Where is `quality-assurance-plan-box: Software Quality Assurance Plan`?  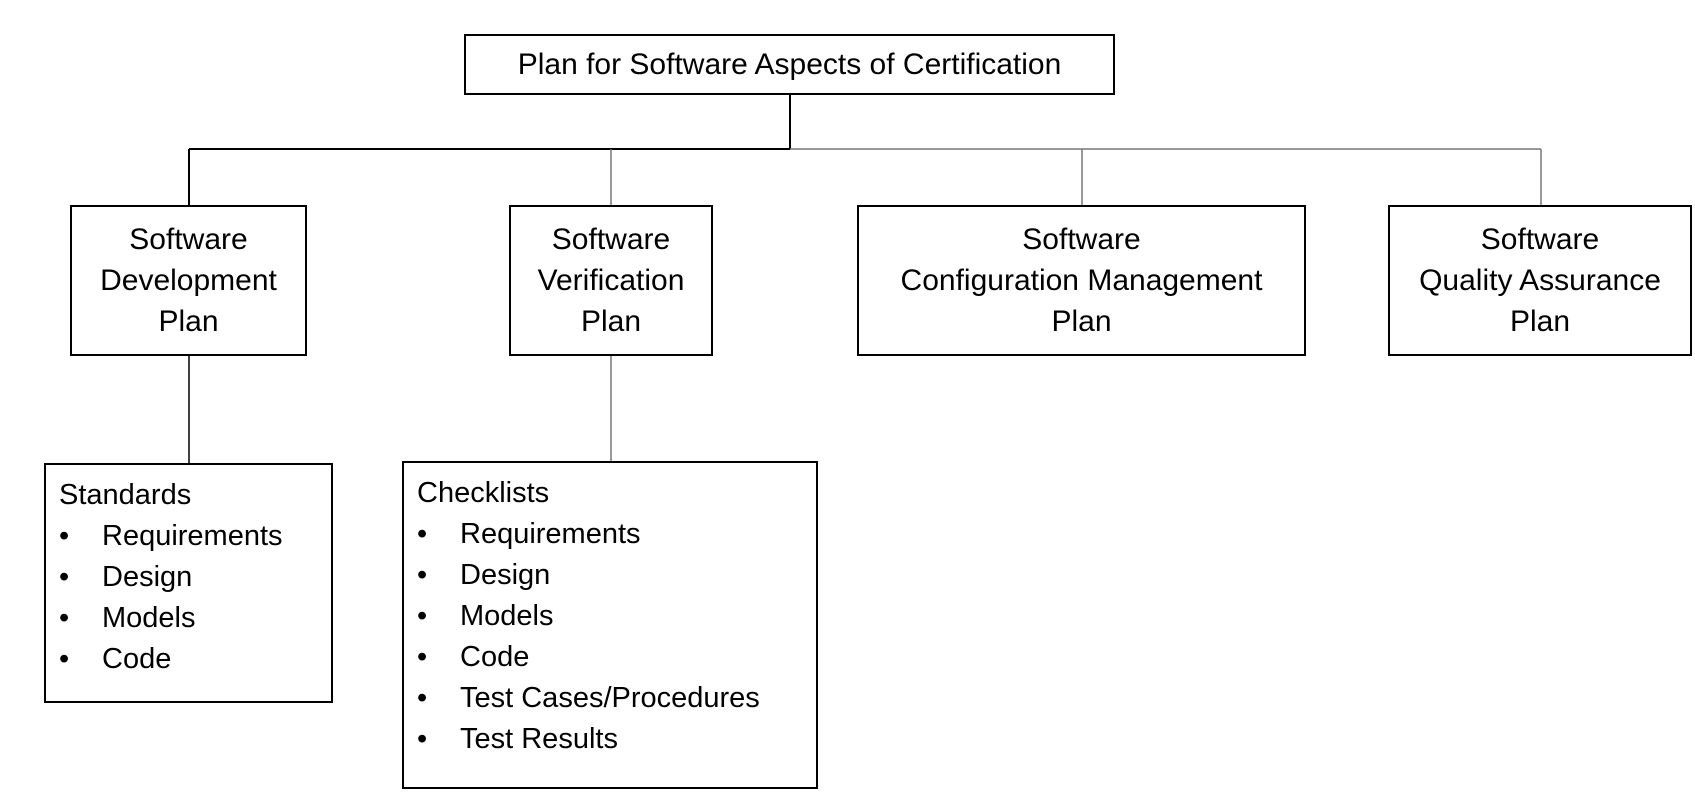 quality-assurance-plan-box: Software Quality Assurance Plan is located at coordinates (1540, 280).